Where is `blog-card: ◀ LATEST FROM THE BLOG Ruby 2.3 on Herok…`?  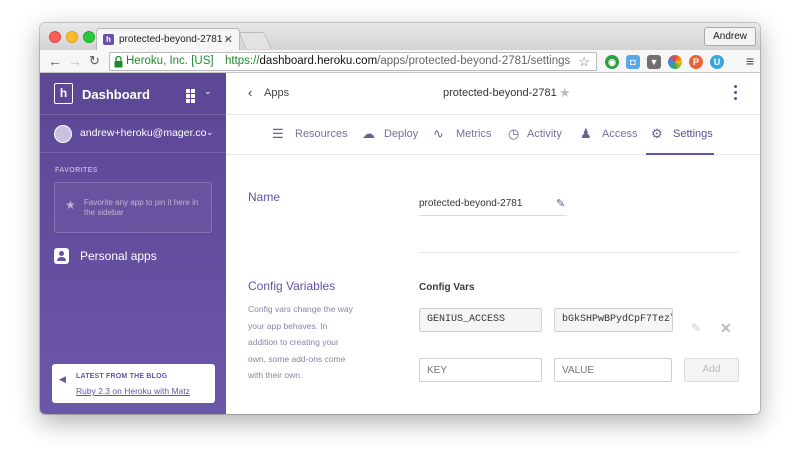
blog-card: ◀ LATEST FROM THE BLOG Ruby 2.3 on Herok… is located at coordinates (133, 383).